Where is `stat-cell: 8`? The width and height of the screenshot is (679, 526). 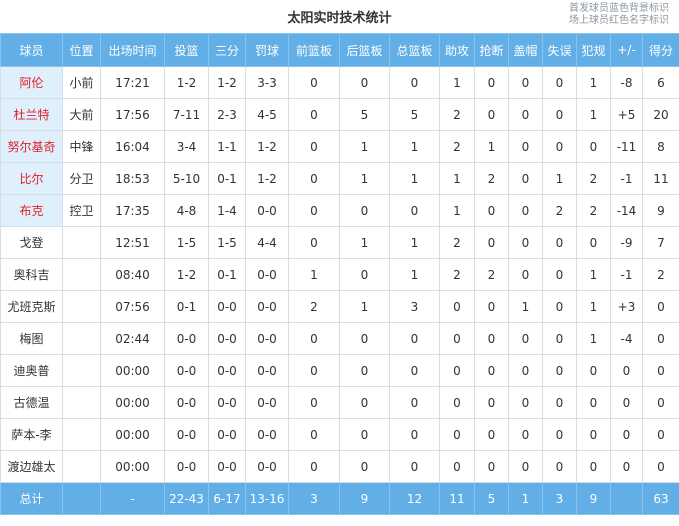
stat-cell: 8 is located at coordinates (660, 146).